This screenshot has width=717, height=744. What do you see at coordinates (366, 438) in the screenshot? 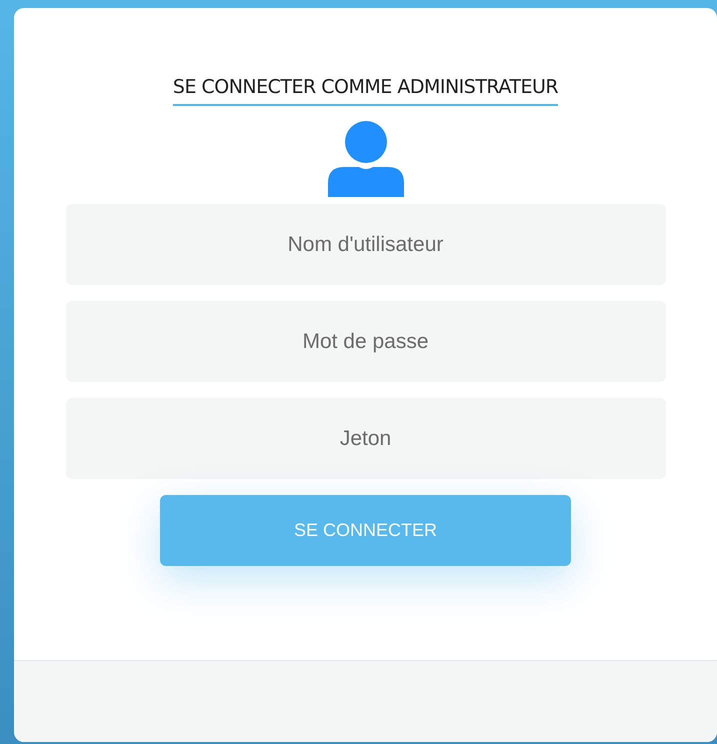
I see `input-field: Jeton` at bounding box center [366, 438].